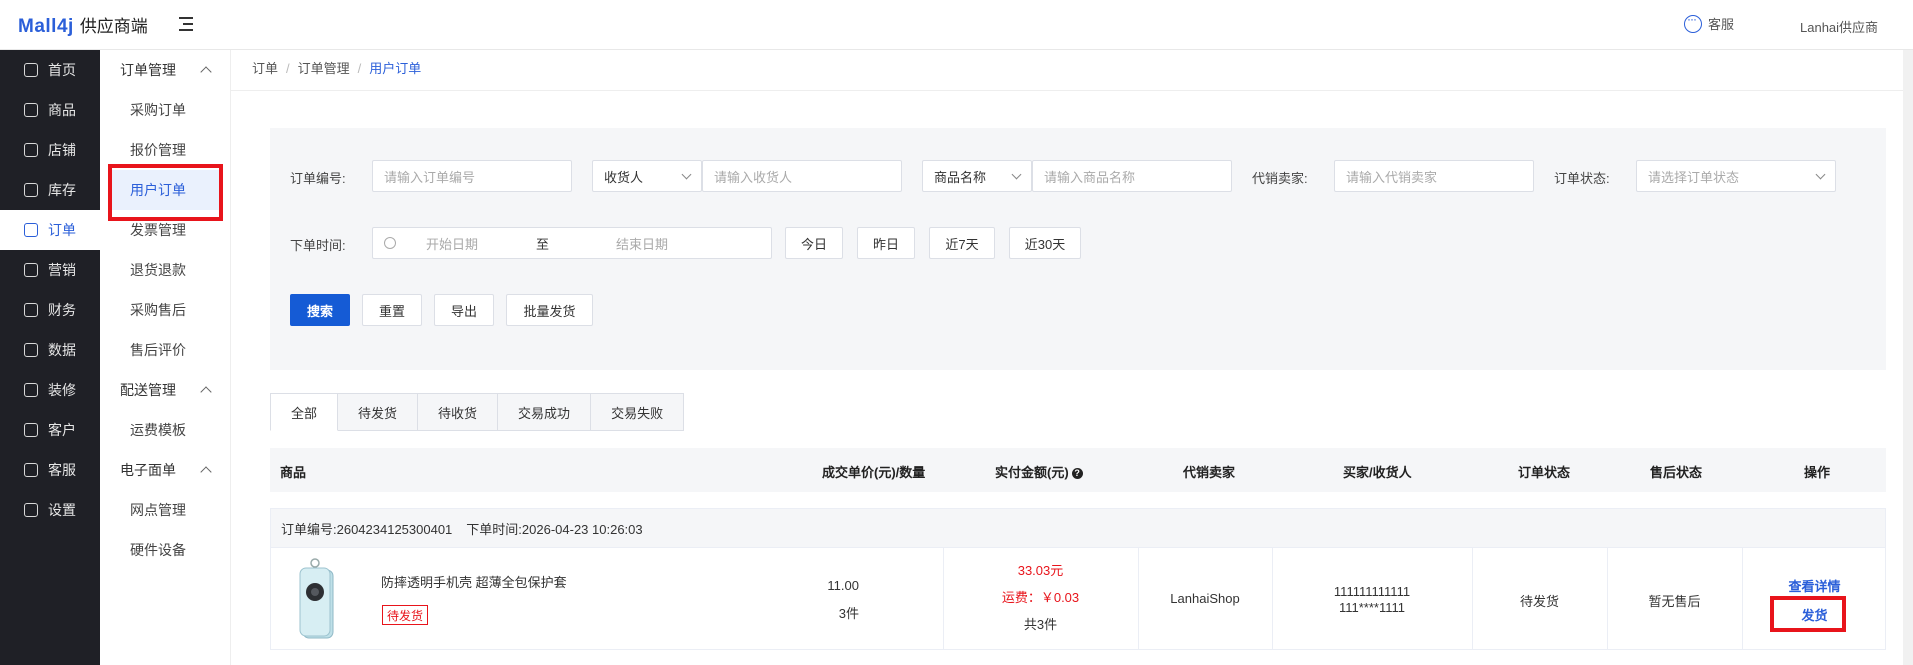 Image resolution: width=1913 pixels, height=665 pixels. What do you see at coordinates (293, 472) in the screenshot?
I see `header-product: 商品` at bounding box center [293, 472].